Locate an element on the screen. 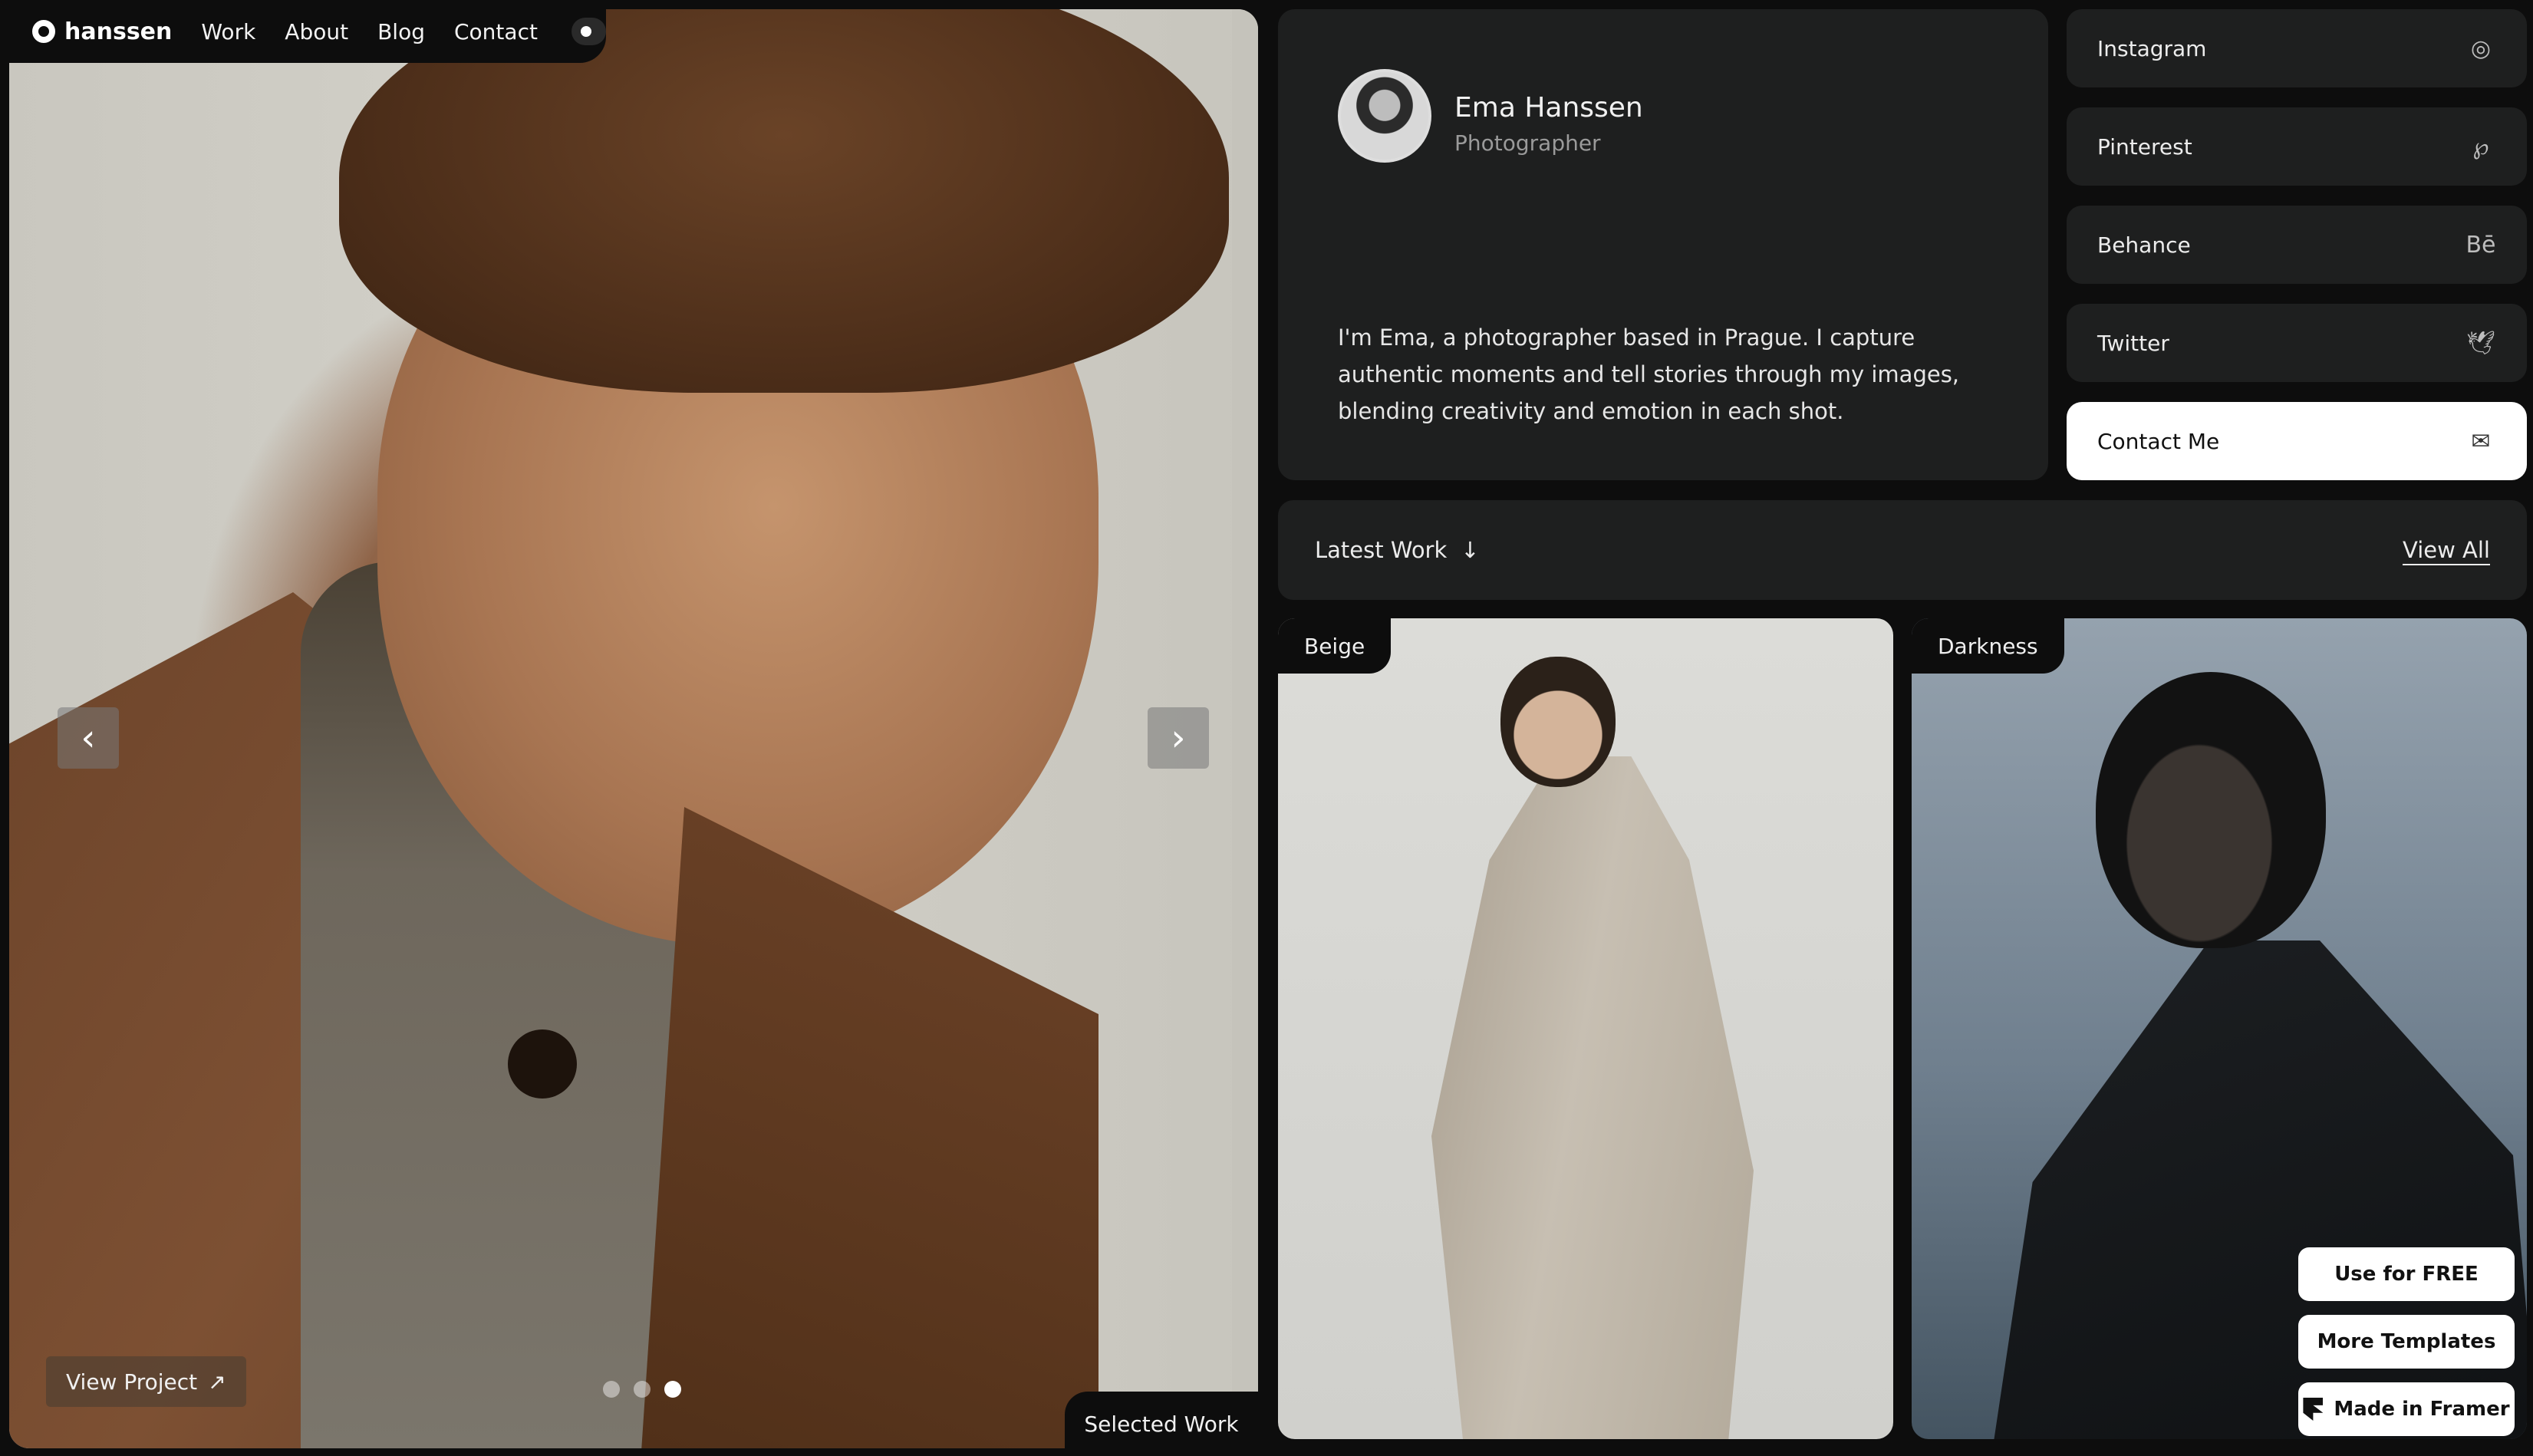  social-link-twitter: Twitter 🕊 is located at coordinates (2297, 343).